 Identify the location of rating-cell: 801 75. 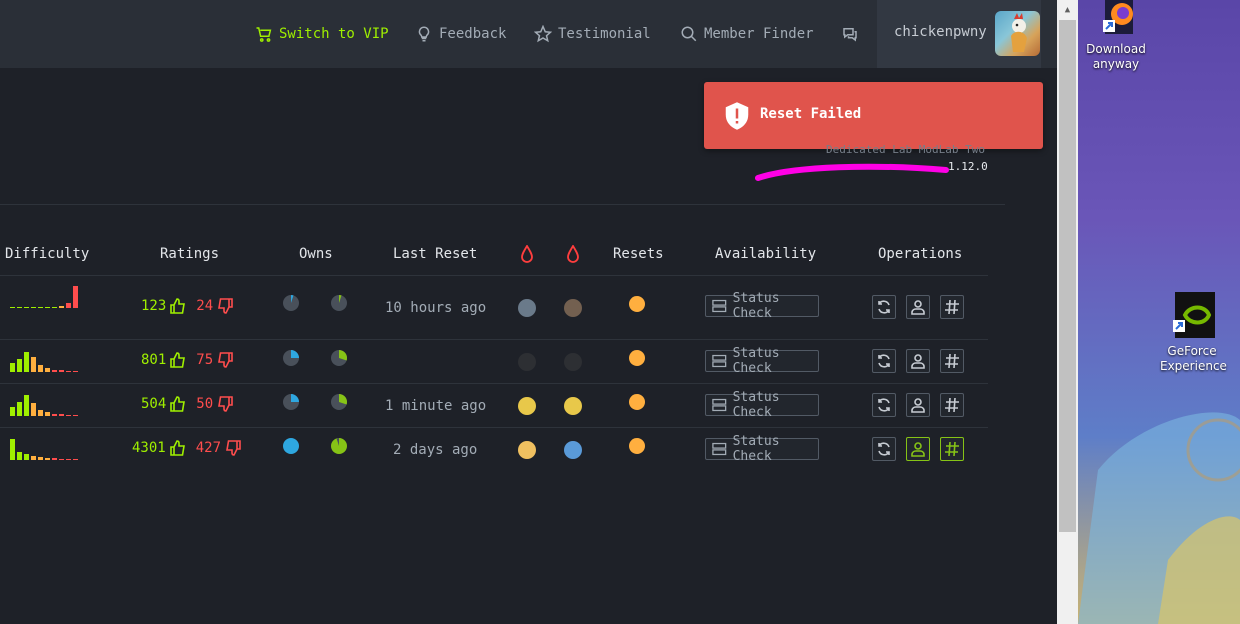
(187, 360).